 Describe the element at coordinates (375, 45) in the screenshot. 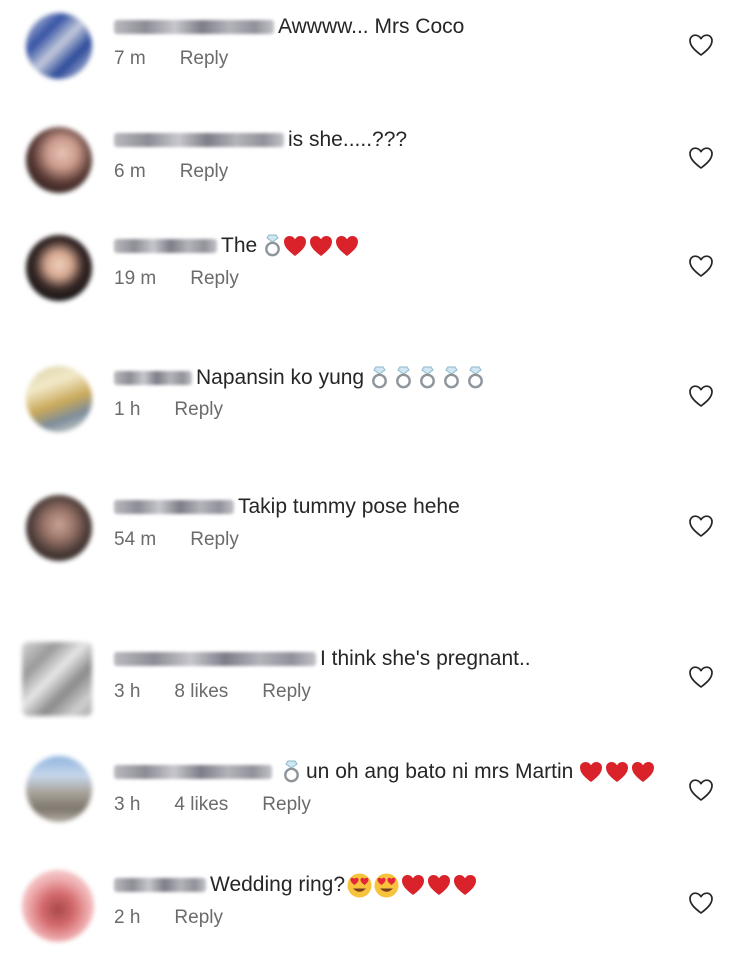

I see `comment-1: Awwww... Mrs Coco 7 m Reply` at that location.